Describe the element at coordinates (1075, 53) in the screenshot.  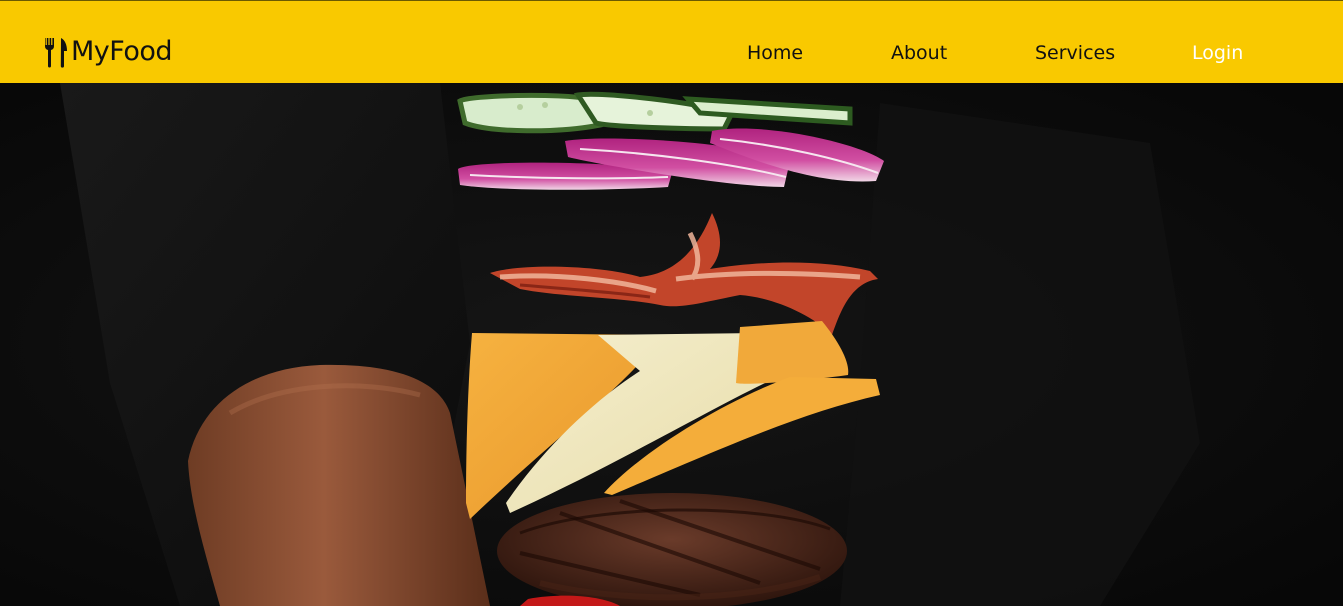
I see `nav-services-link: Services` at that location.